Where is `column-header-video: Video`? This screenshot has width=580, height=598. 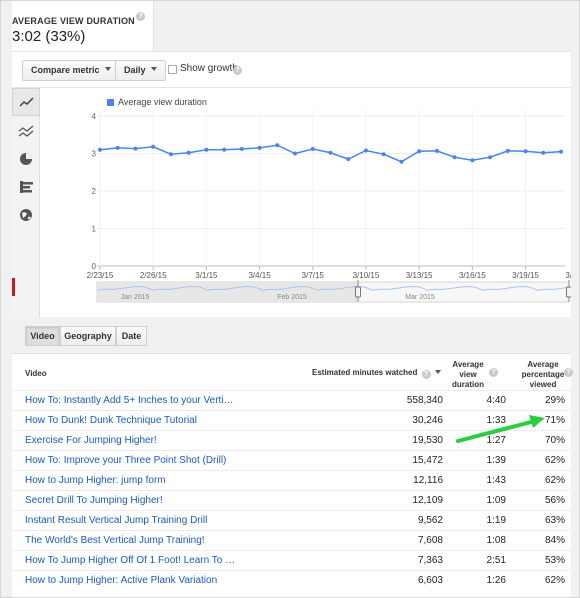
column-header-video: Video is located at coordinates (36, 373).